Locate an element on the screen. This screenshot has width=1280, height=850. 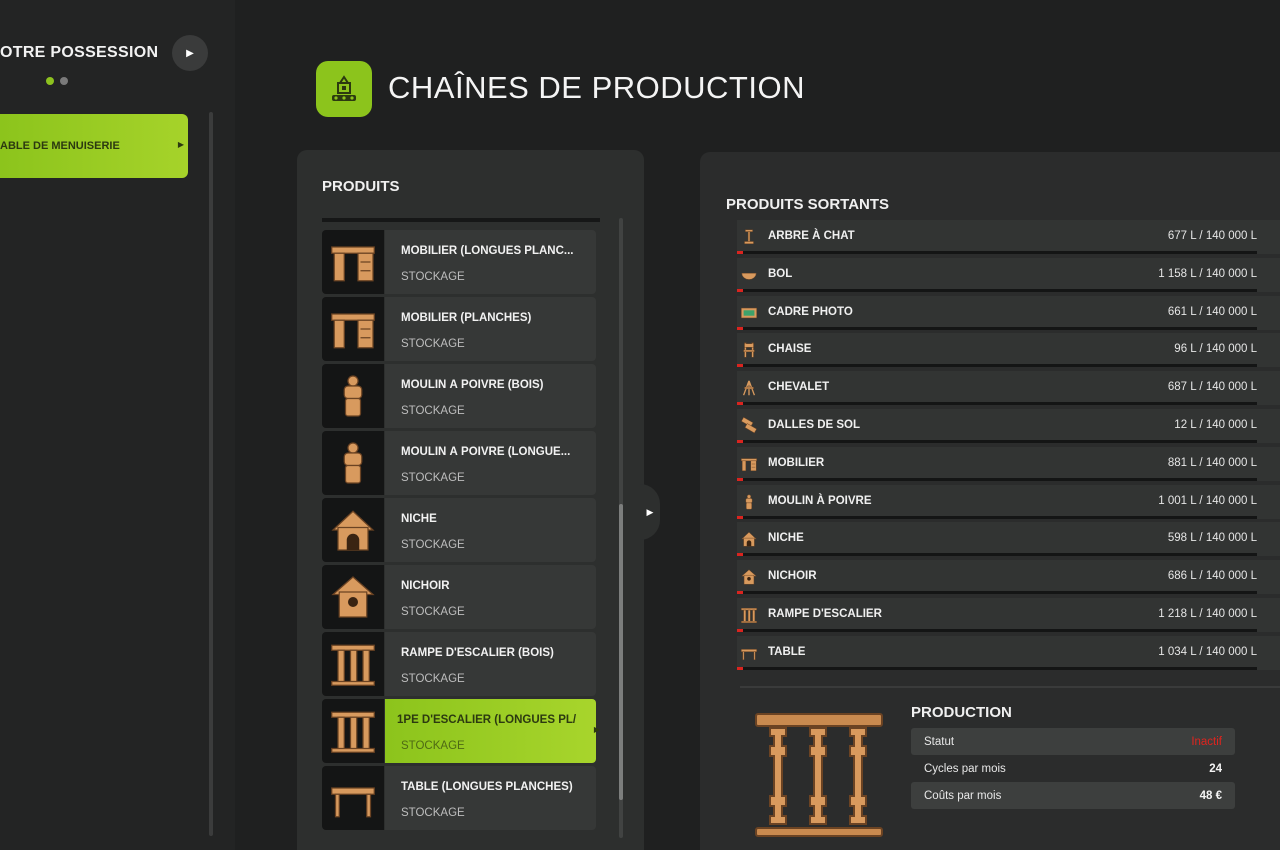
cycles-row: Cycles par mois 24 is located at coordinates (1073, 768).